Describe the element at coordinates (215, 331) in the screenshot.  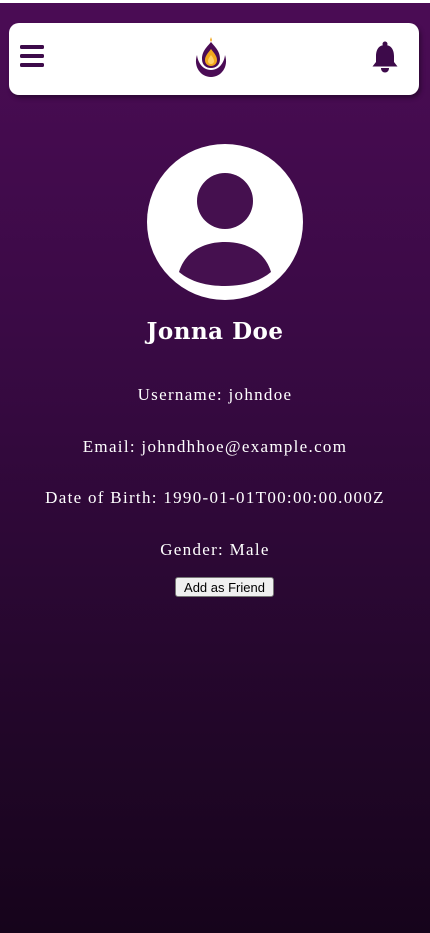
I see `profile-name: Jonna Doe` at that location.